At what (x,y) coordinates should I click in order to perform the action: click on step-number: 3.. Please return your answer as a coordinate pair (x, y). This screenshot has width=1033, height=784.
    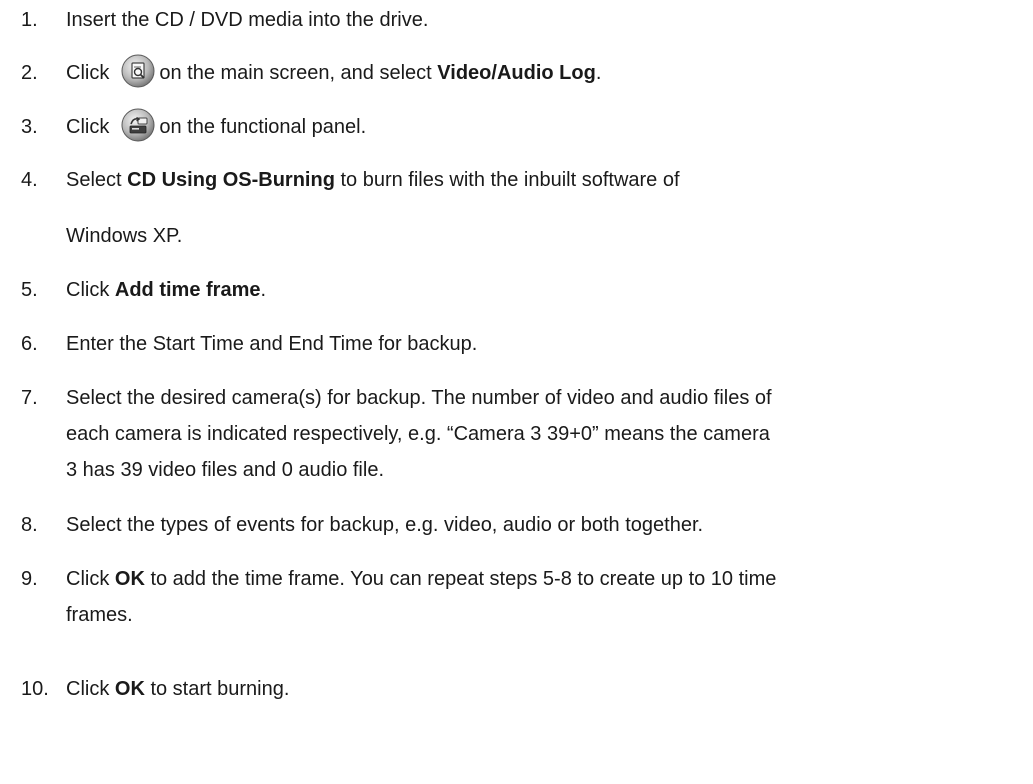
    Looking at the image, I should click on (29, 127).